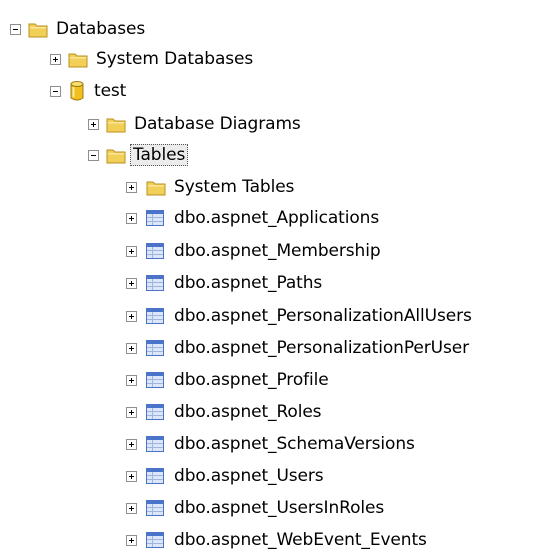 The image size is (540, 554). What do you see at coordinates (277, 251) in the screenshot?
I see `table-label: dbo.aspnet_Membership` at bounding box center [277, 251].